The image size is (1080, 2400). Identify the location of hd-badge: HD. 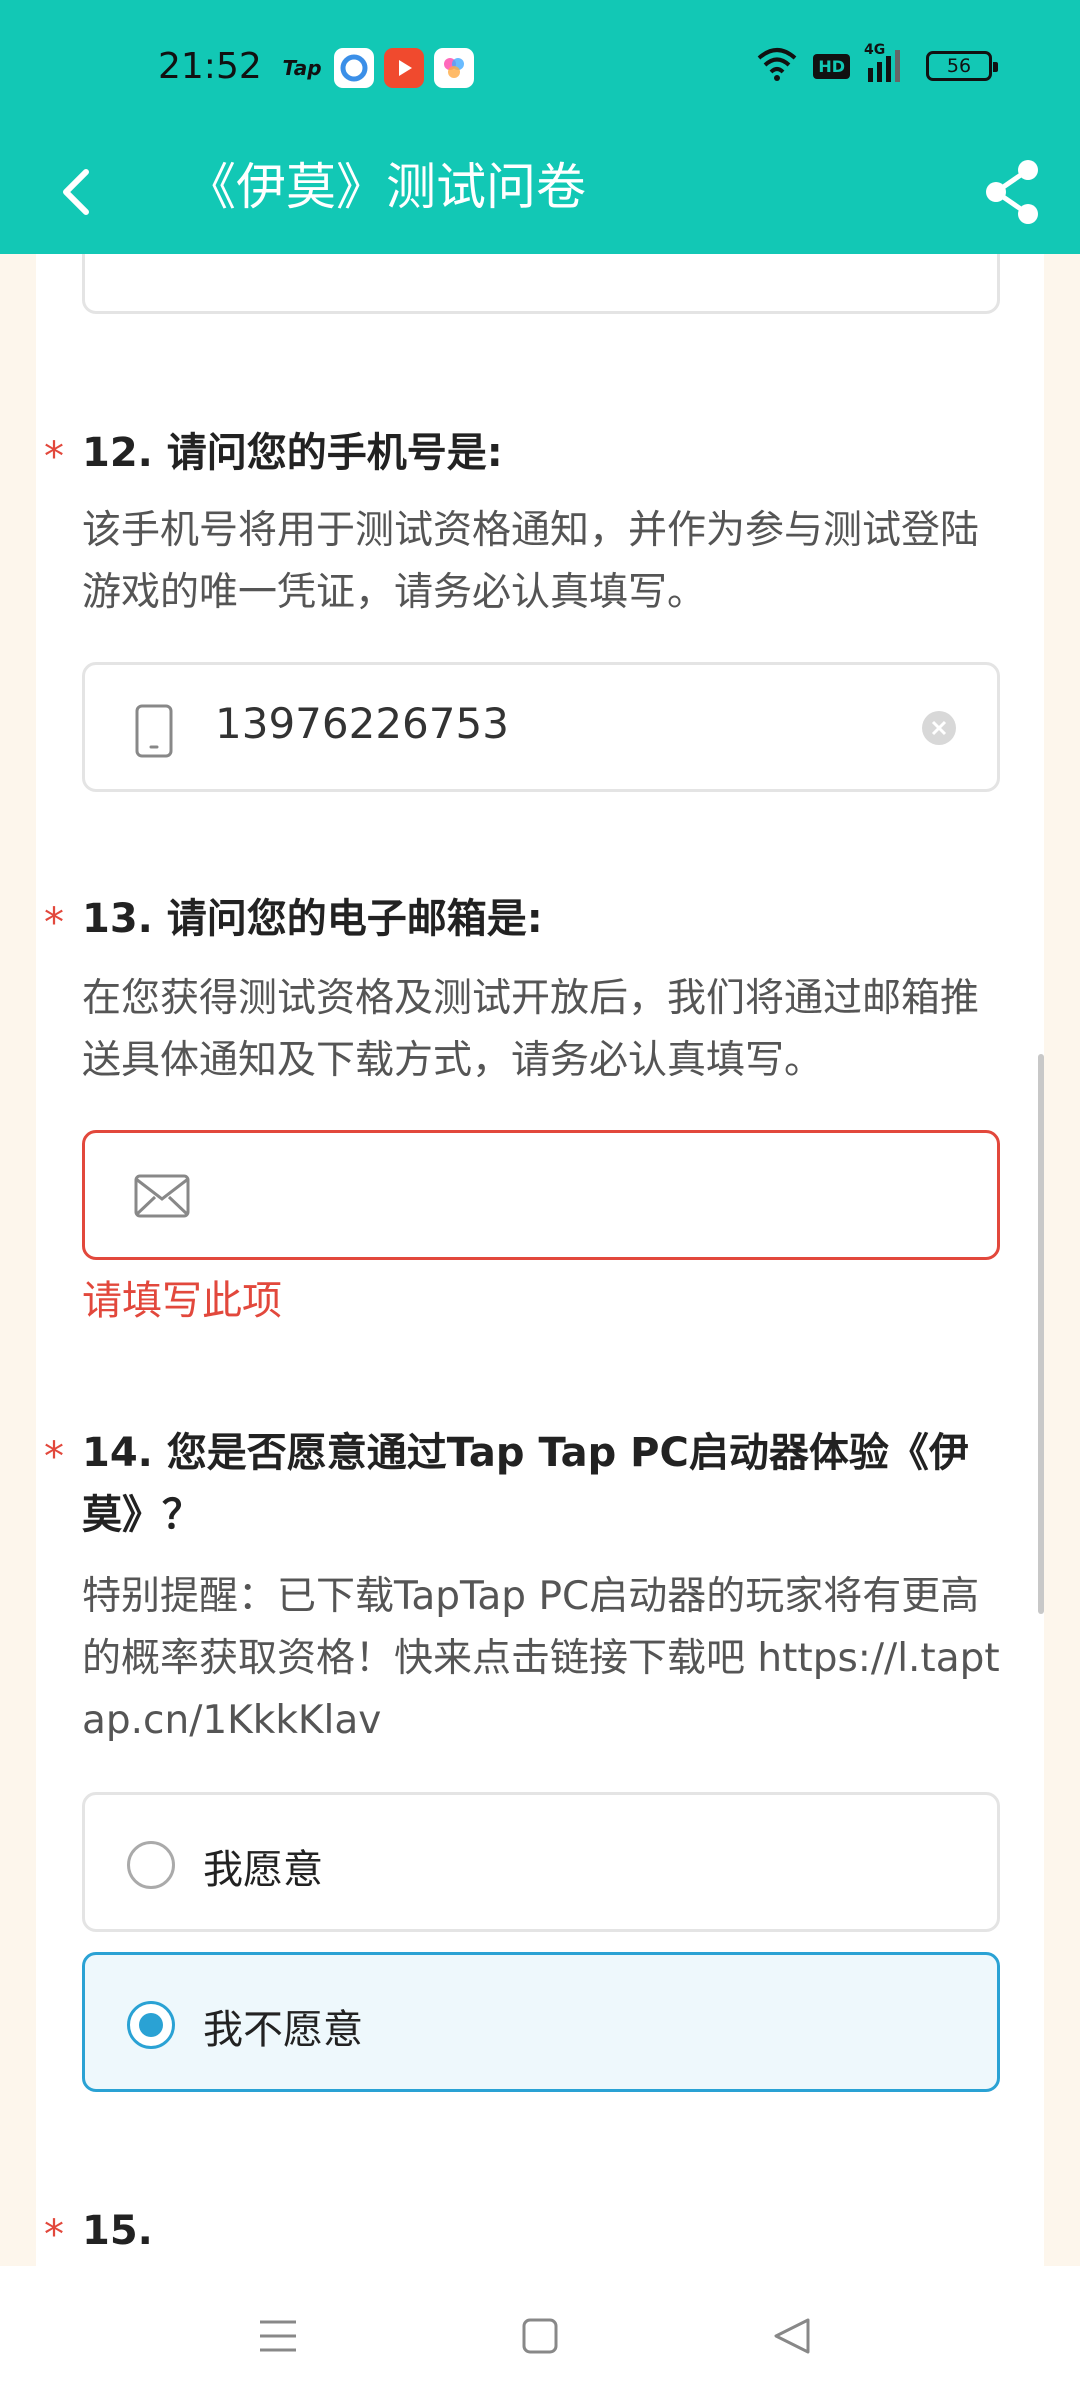
(831, 66).